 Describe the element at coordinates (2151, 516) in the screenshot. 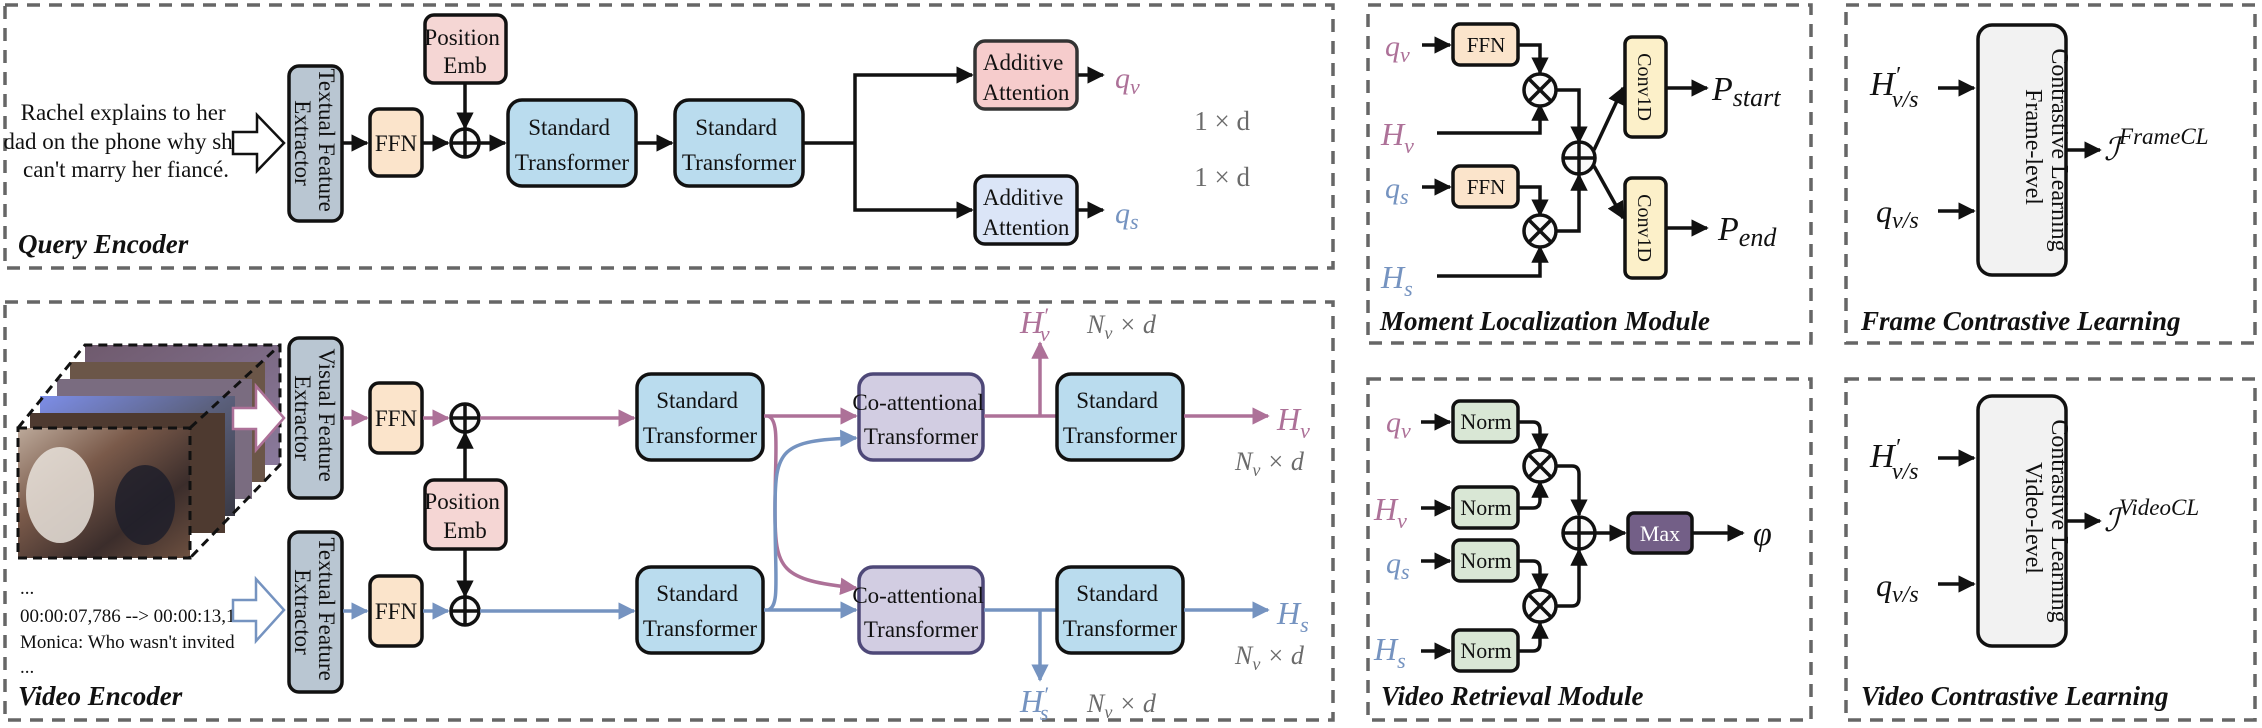

I see `video-cl-loss: ℐVideoCL` at that location.